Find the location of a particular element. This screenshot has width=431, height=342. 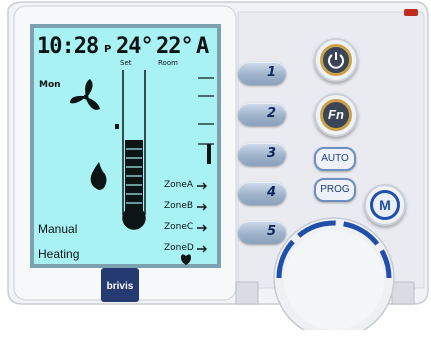

zone-label: ZoneB is located at coordinates (179, 206).